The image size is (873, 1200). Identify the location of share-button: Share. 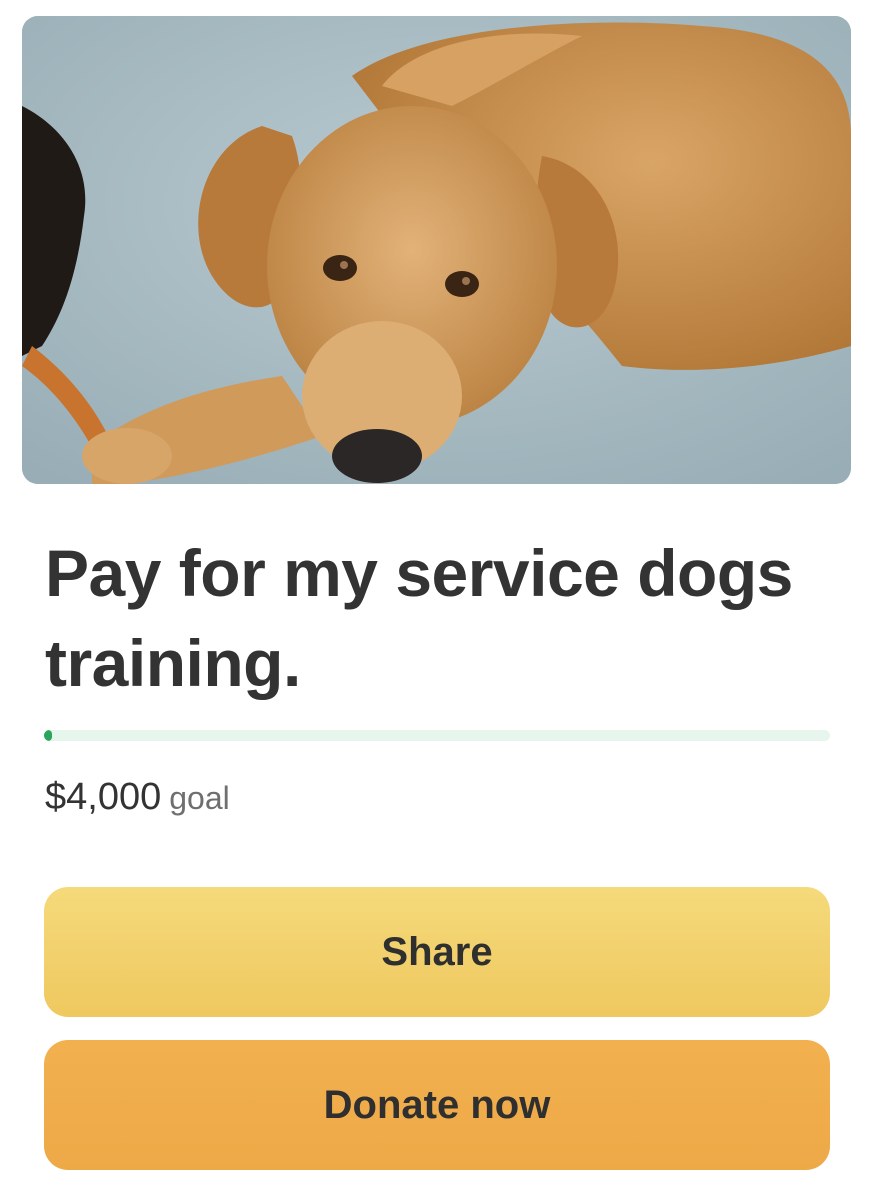
(437, 952).